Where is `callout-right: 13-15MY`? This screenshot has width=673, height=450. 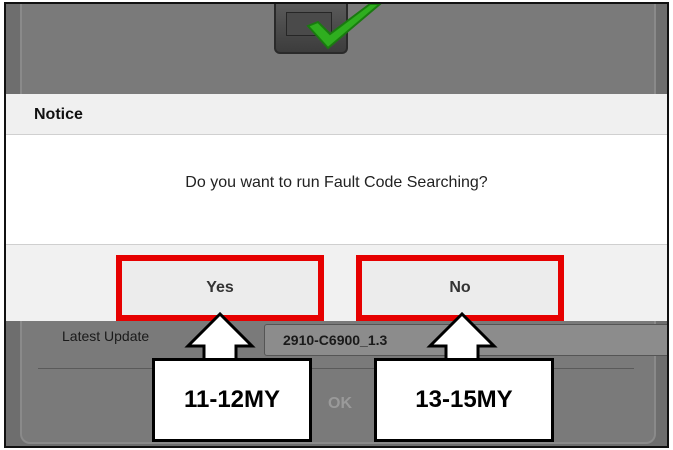 callout-right: 13-15MY is located at coordinates (465, 379).